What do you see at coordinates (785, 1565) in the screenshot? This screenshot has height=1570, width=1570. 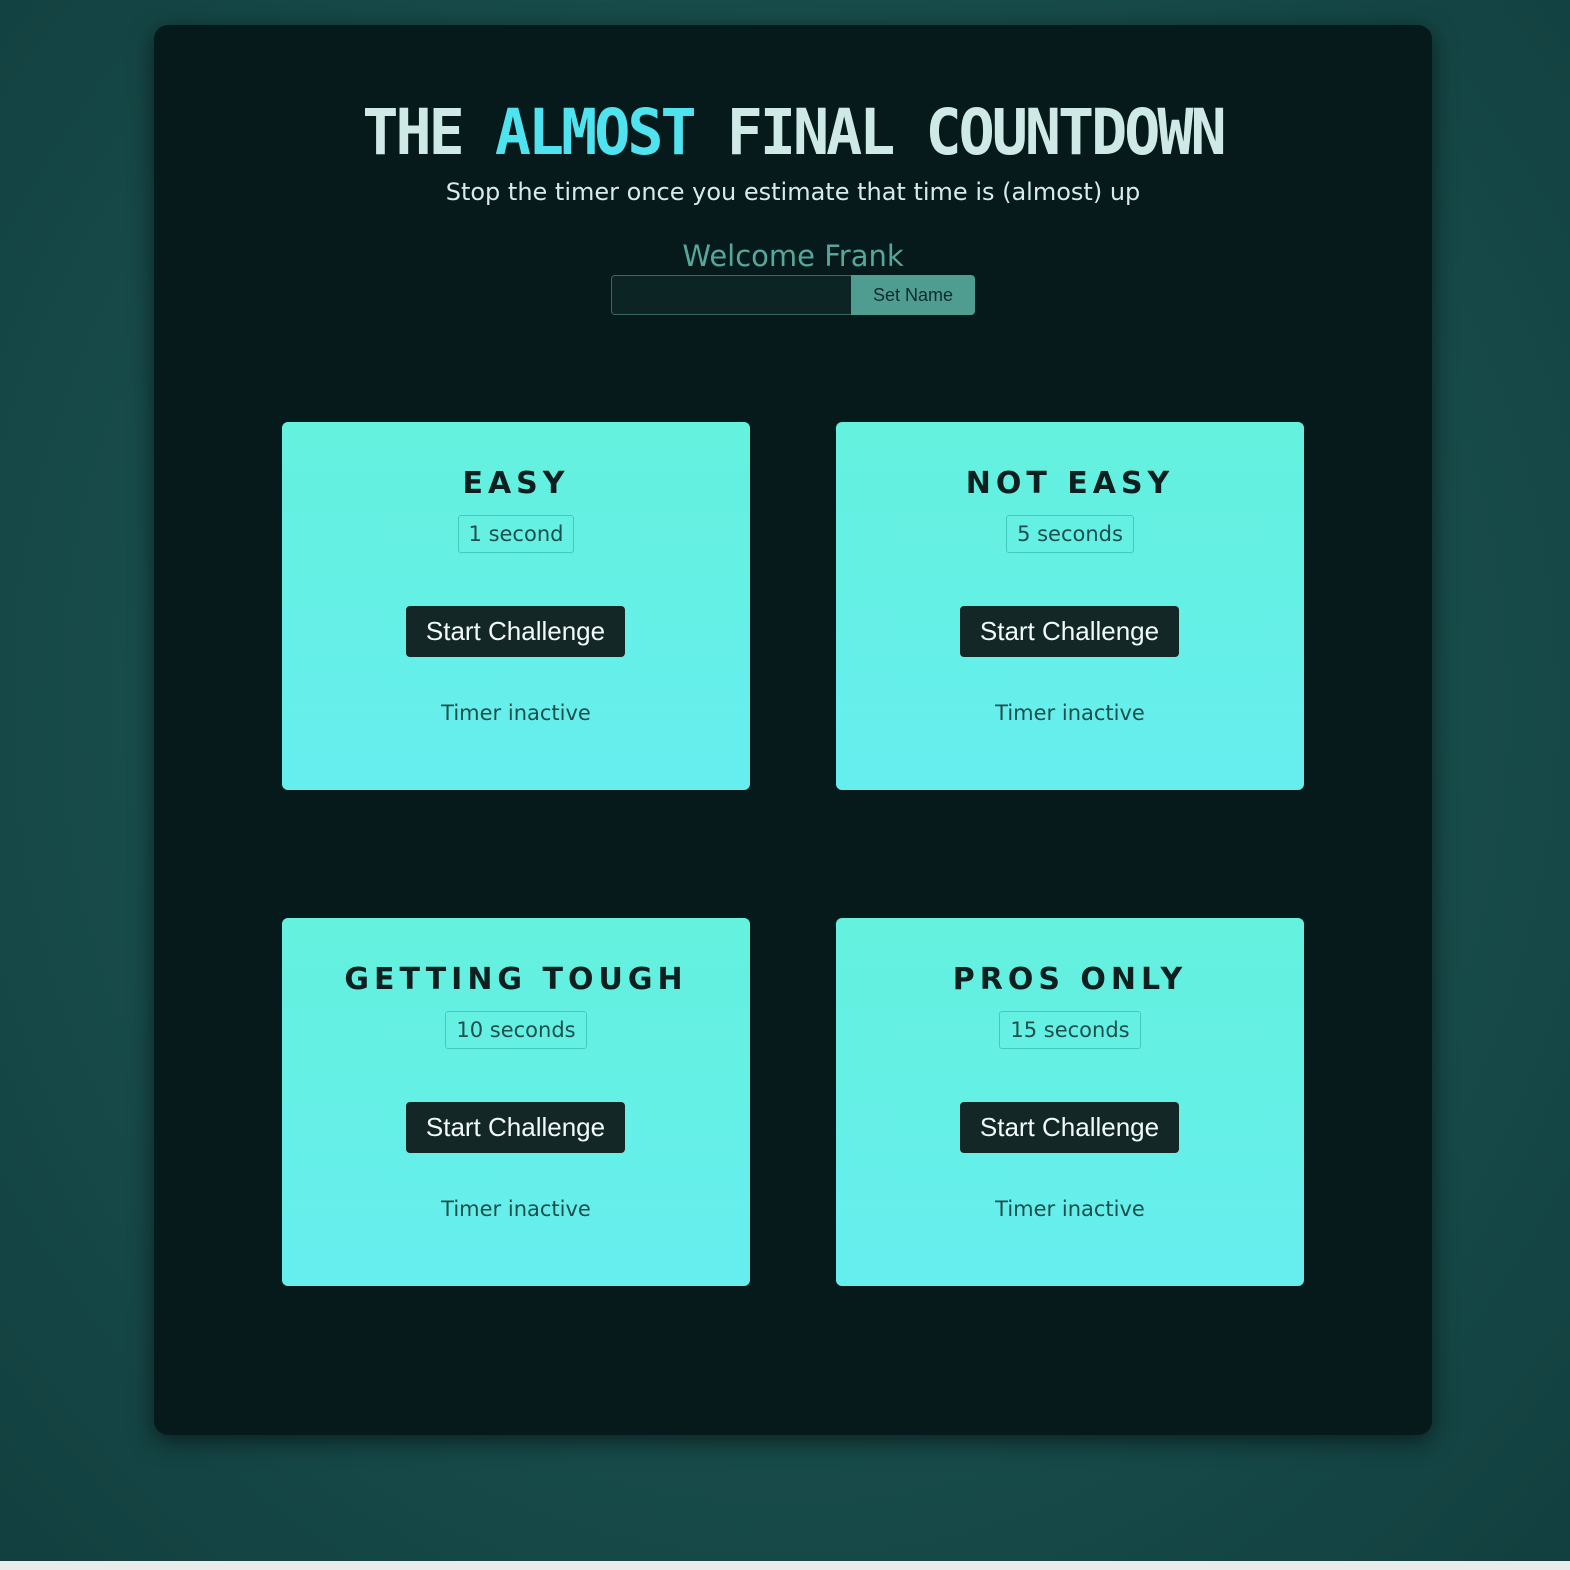 I see `page-bottom-edge` at bounding box center [785, 1565].